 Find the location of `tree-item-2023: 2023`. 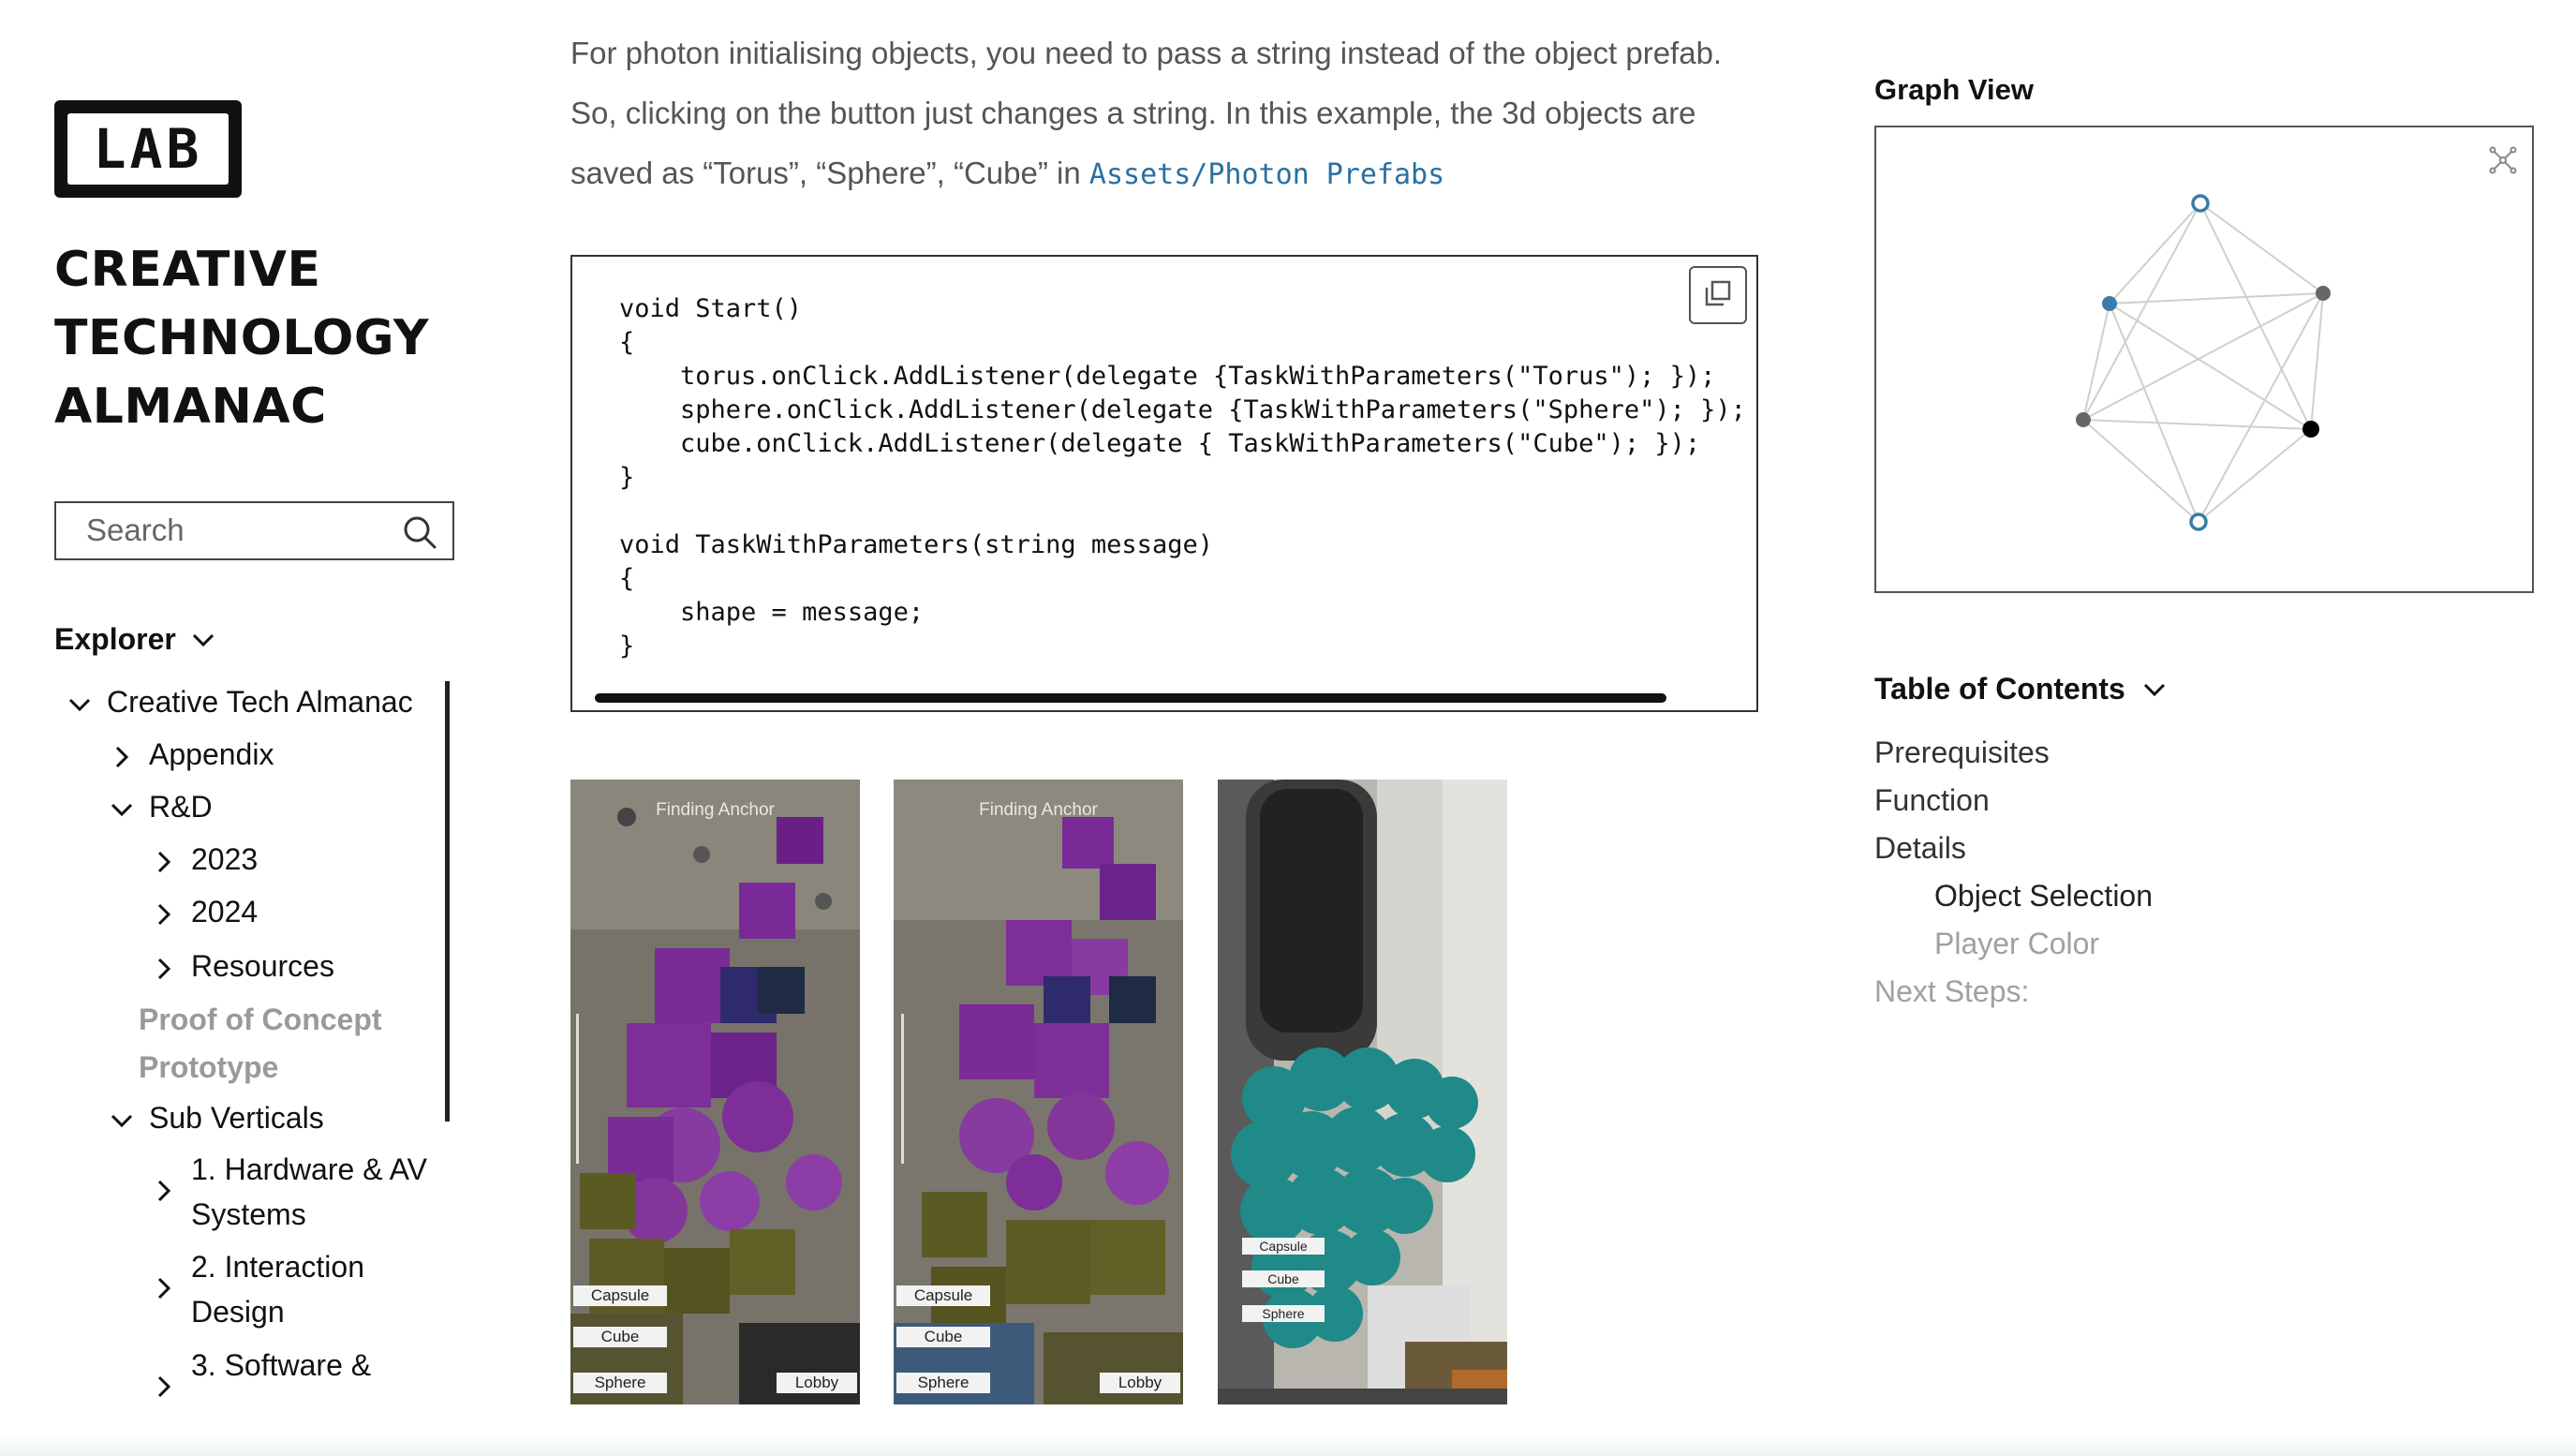

tree-item-2023: 2023 is located at coordinates (204, 859).